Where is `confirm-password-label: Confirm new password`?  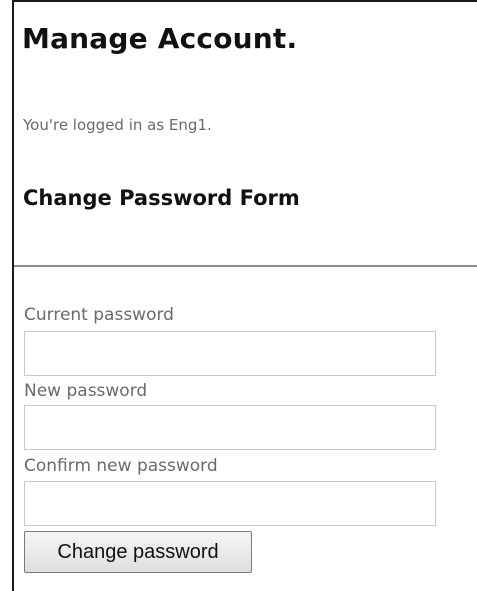
confirm-password-label: Confirm new password is located at coordinates (121, 466).